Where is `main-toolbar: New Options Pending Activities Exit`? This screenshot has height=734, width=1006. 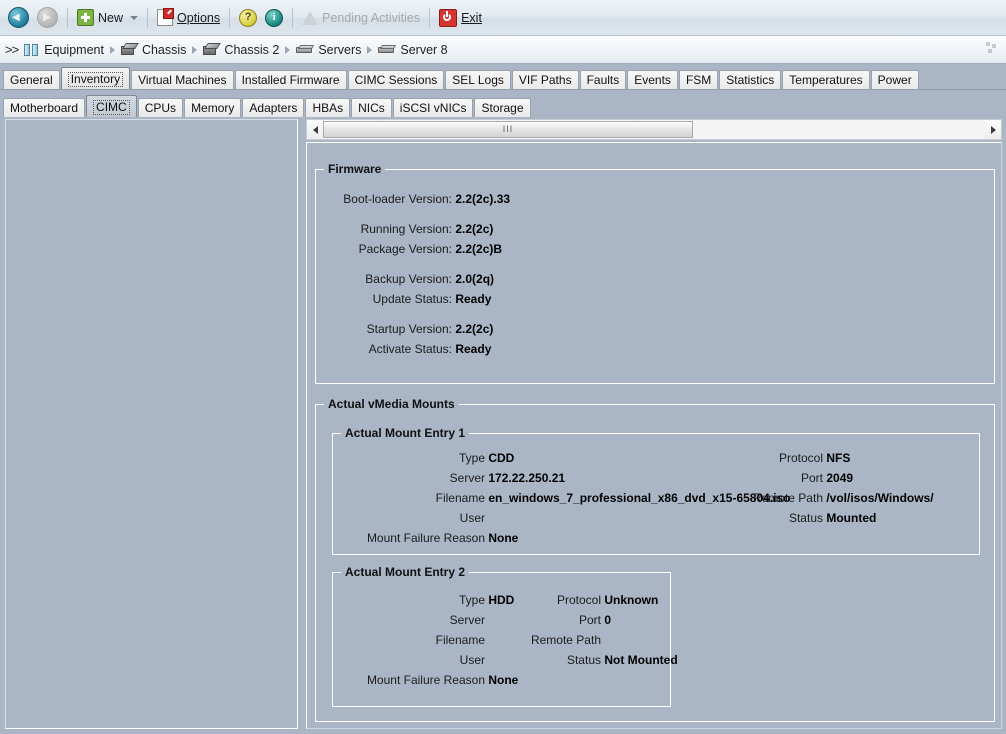
main-toolbar: New Options Pending Activities Exit is located at coordinates (503, 18).